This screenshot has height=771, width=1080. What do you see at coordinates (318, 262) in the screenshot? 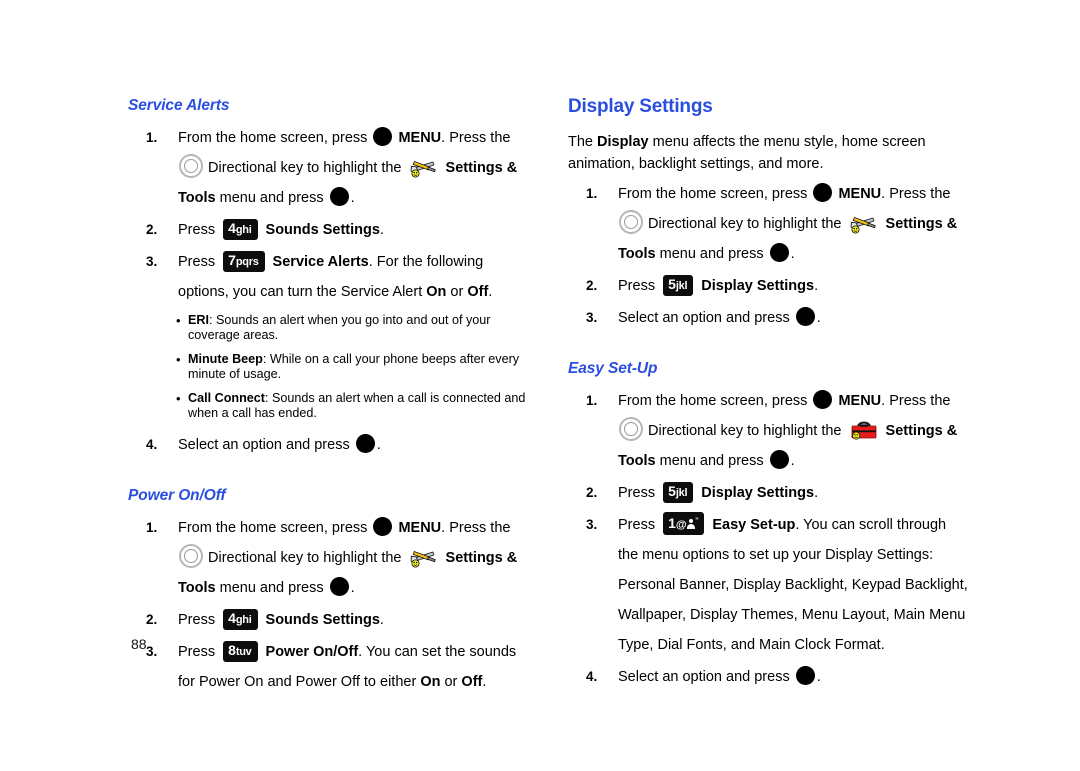
I see `emphasis-text: Service Alerts` at bounding box center [318, 262].